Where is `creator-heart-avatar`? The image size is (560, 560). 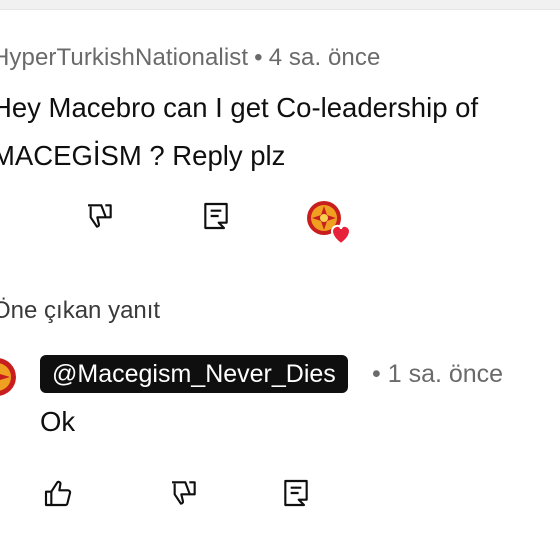
creator-heart-avatar is located at coordinates (329, 223).